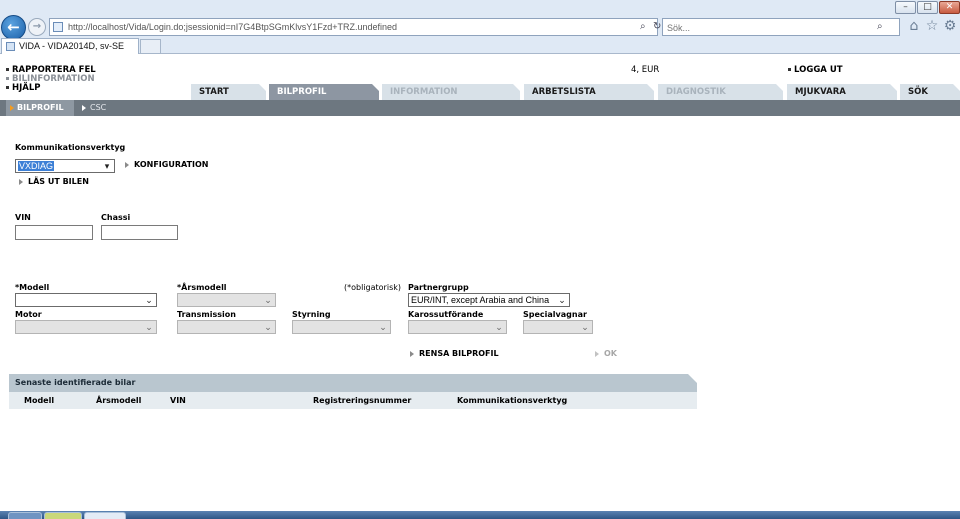 The height and width of the screenshot is (519, 960). Describe the element at coordinates (25, 515) in the screenshot. I see `start-button` at that location.